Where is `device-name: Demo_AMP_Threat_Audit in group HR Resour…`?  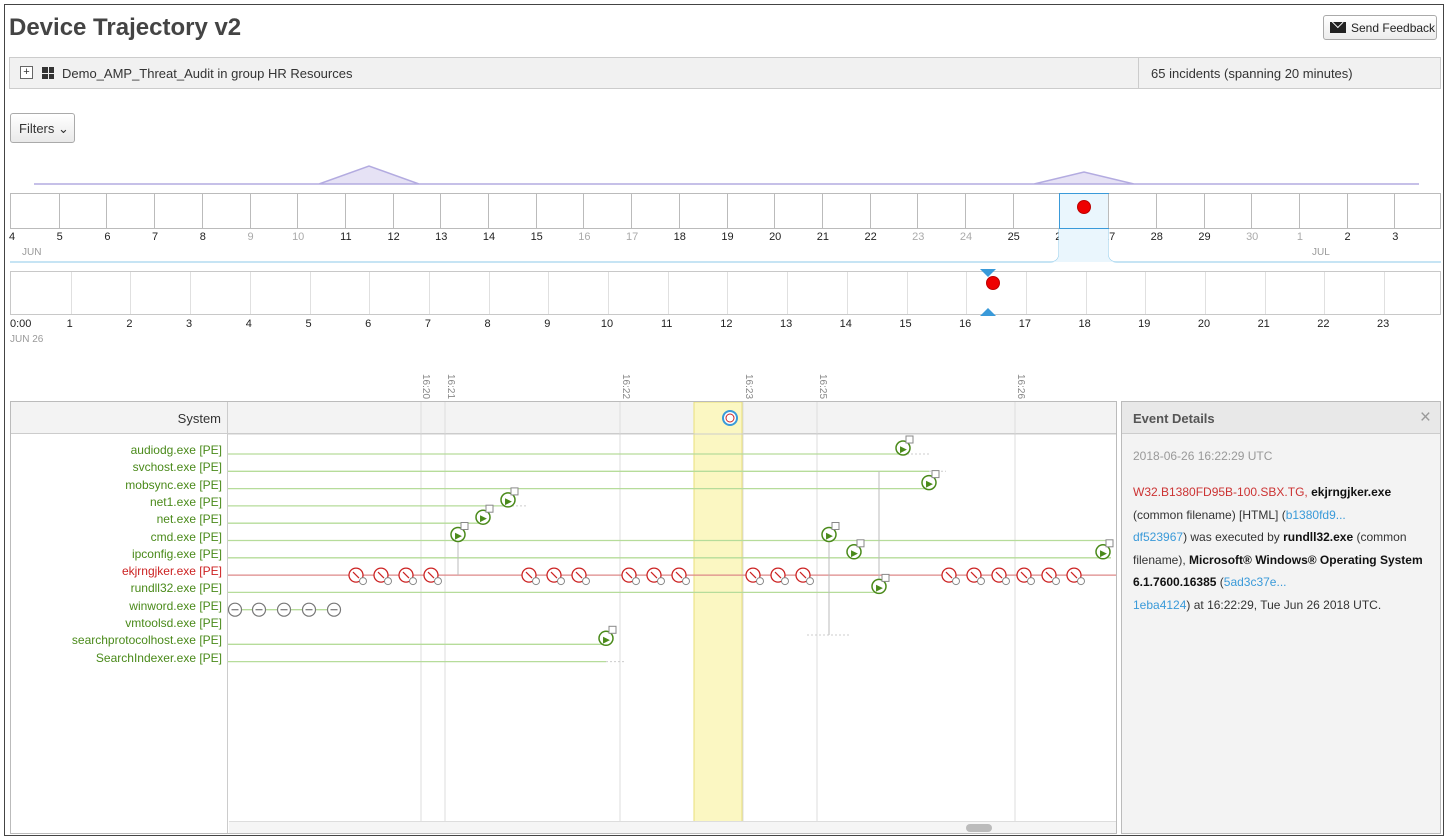
device-name: Demo_AMP_Threat_Audit in group HR Resour… is located at coordinates (207, 73).